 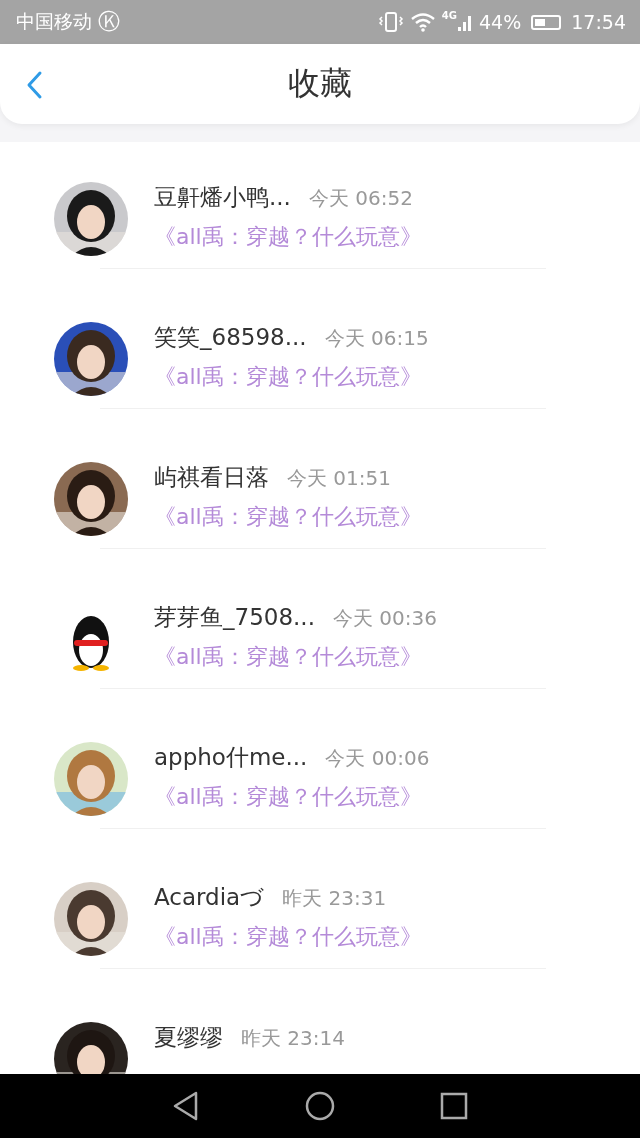 I want to click on home-icon, so click(x=320, y=1106).